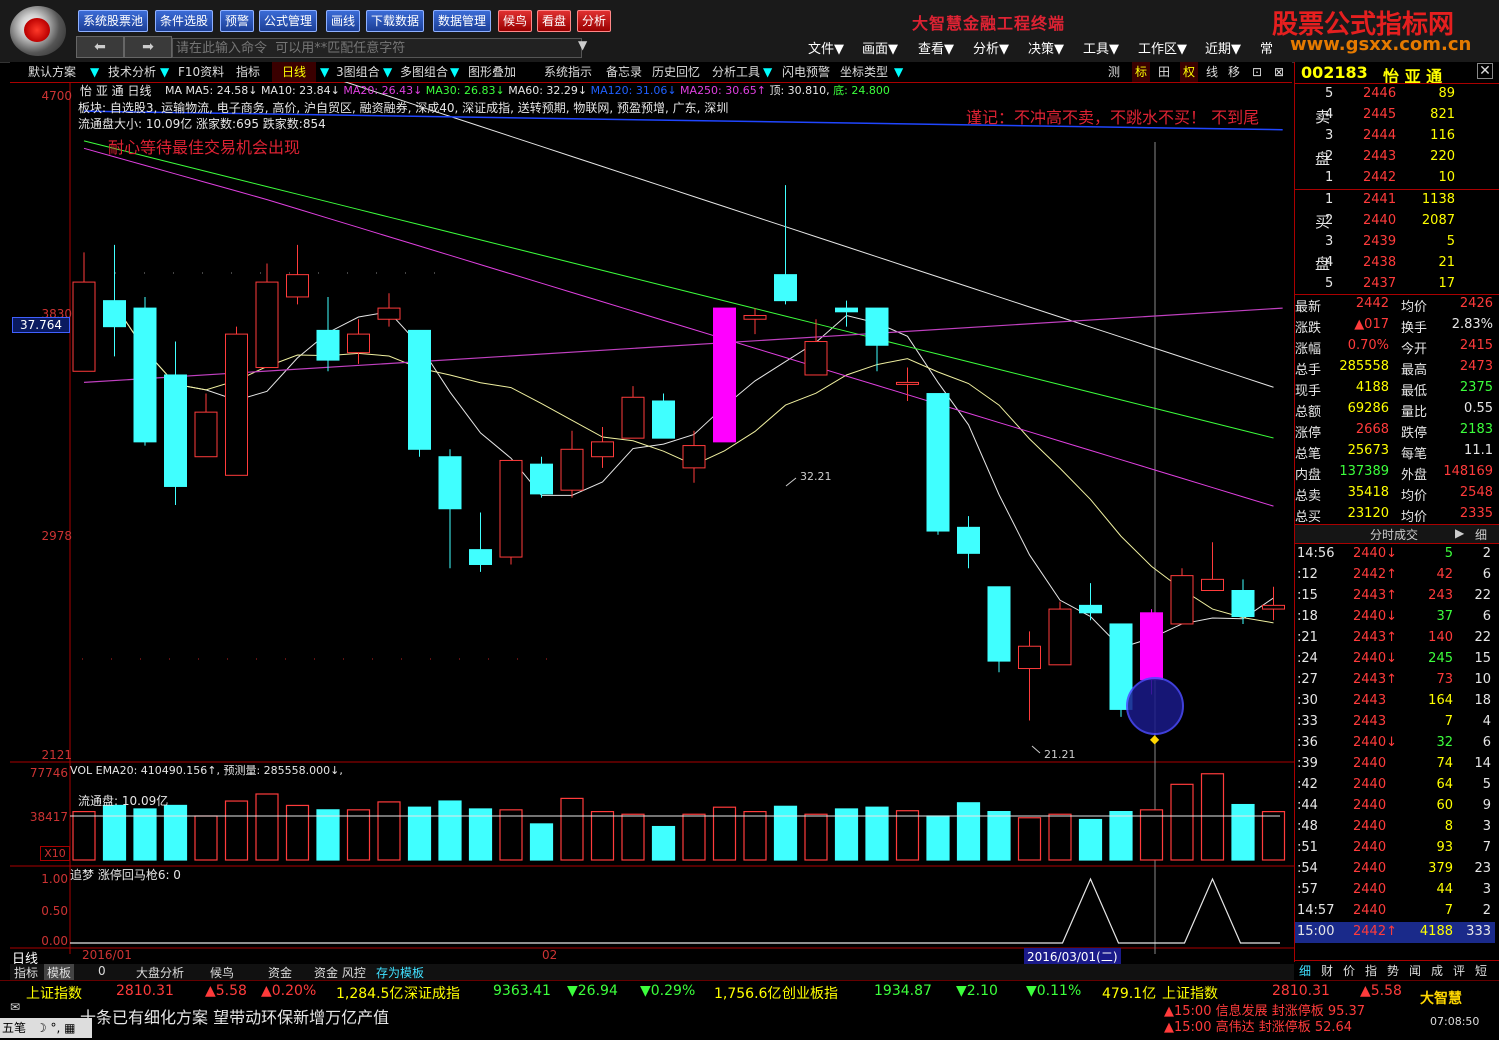  I want to click on alert-button: 预警, so click(237, 21).